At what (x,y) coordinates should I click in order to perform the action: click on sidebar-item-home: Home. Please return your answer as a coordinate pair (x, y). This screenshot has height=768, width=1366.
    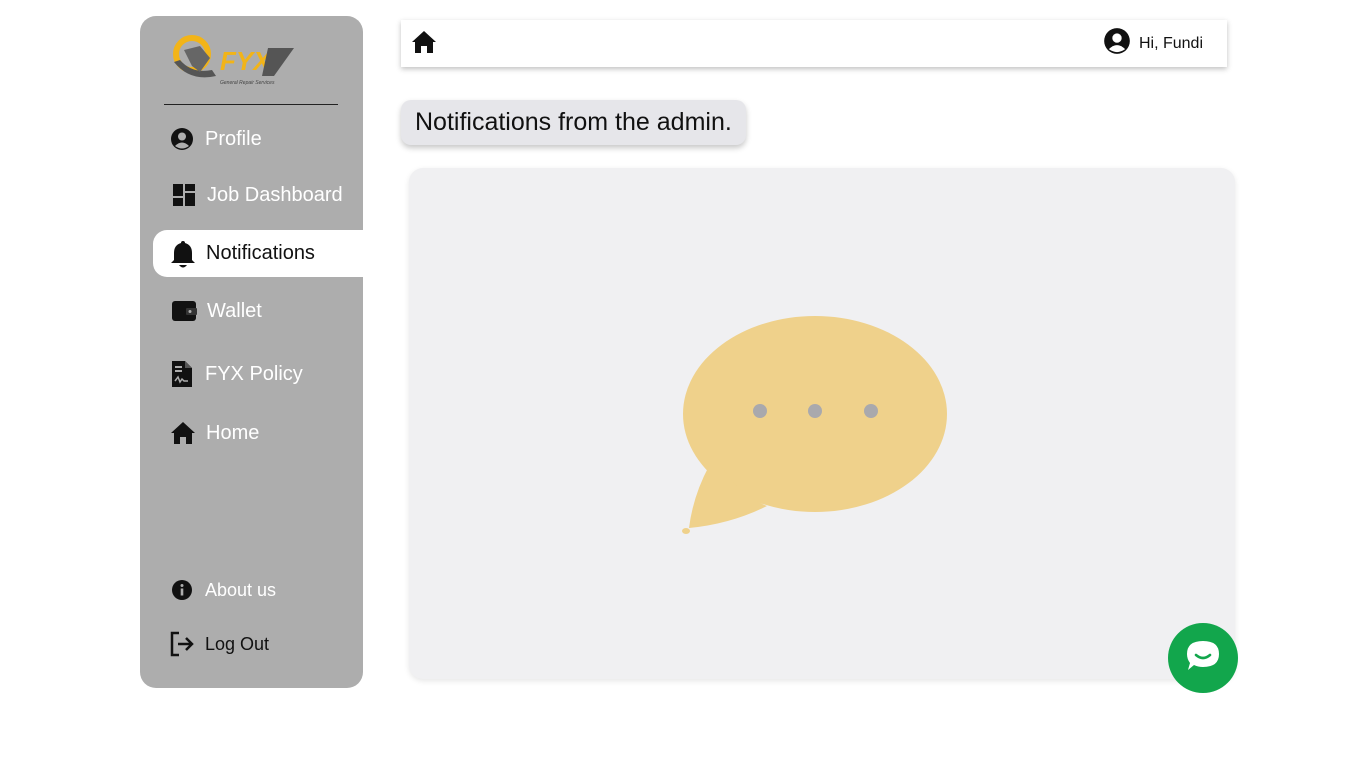
    Looking at the image, I should click on (214, 433).